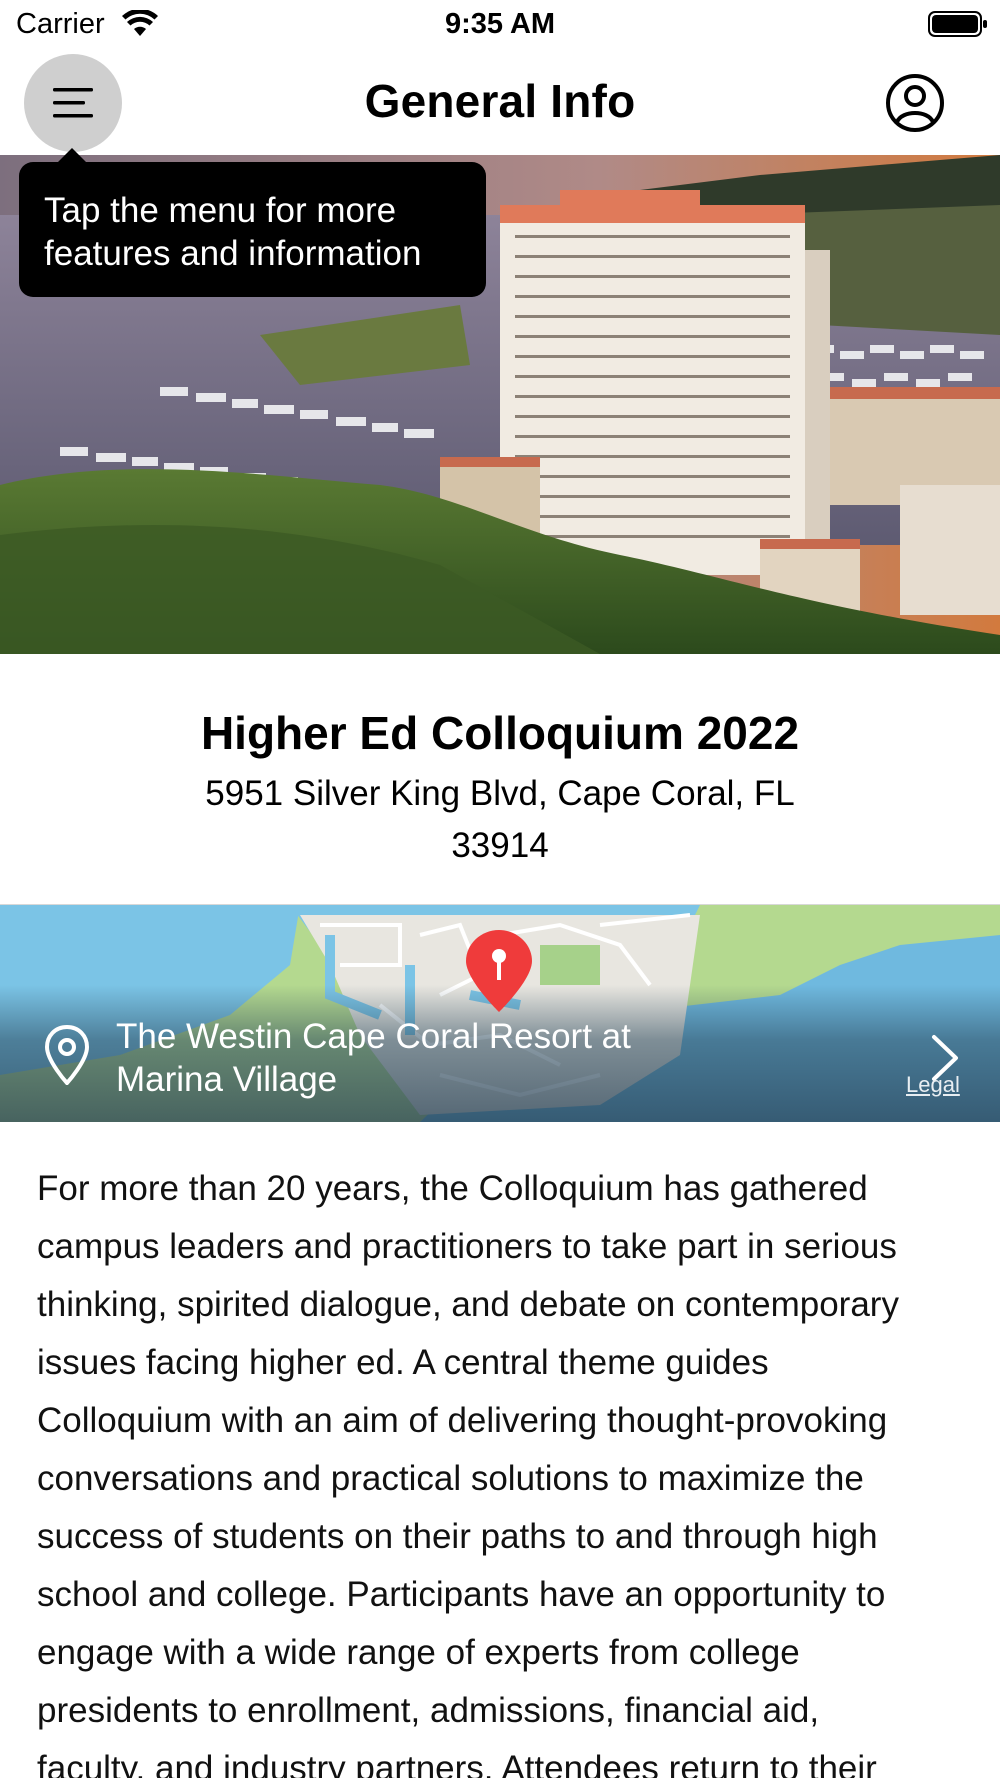 This screenshot has width=1000, height=1778. What do you see at coordinates (67, 1055) in the screenshot?
I see `location-pin-icon` at bounding box center [67, 1055].